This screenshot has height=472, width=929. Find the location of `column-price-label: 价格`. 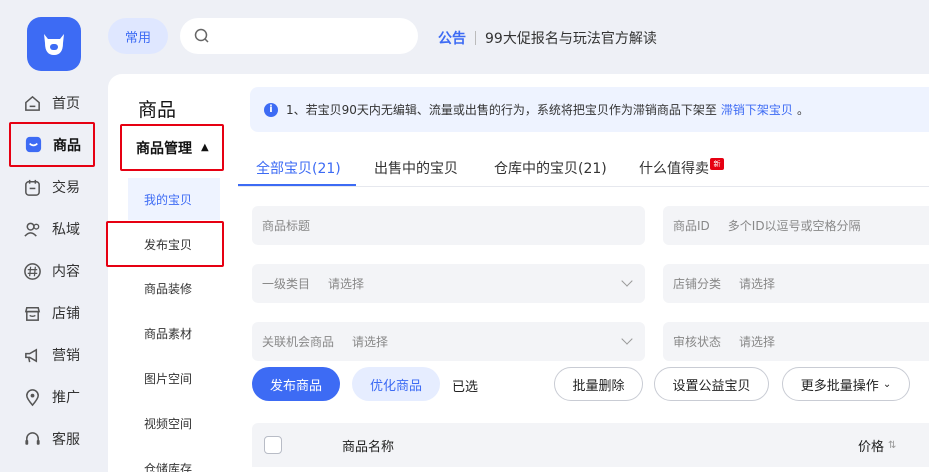

column-price-label: 价格 is located at coordinates (871, 447).